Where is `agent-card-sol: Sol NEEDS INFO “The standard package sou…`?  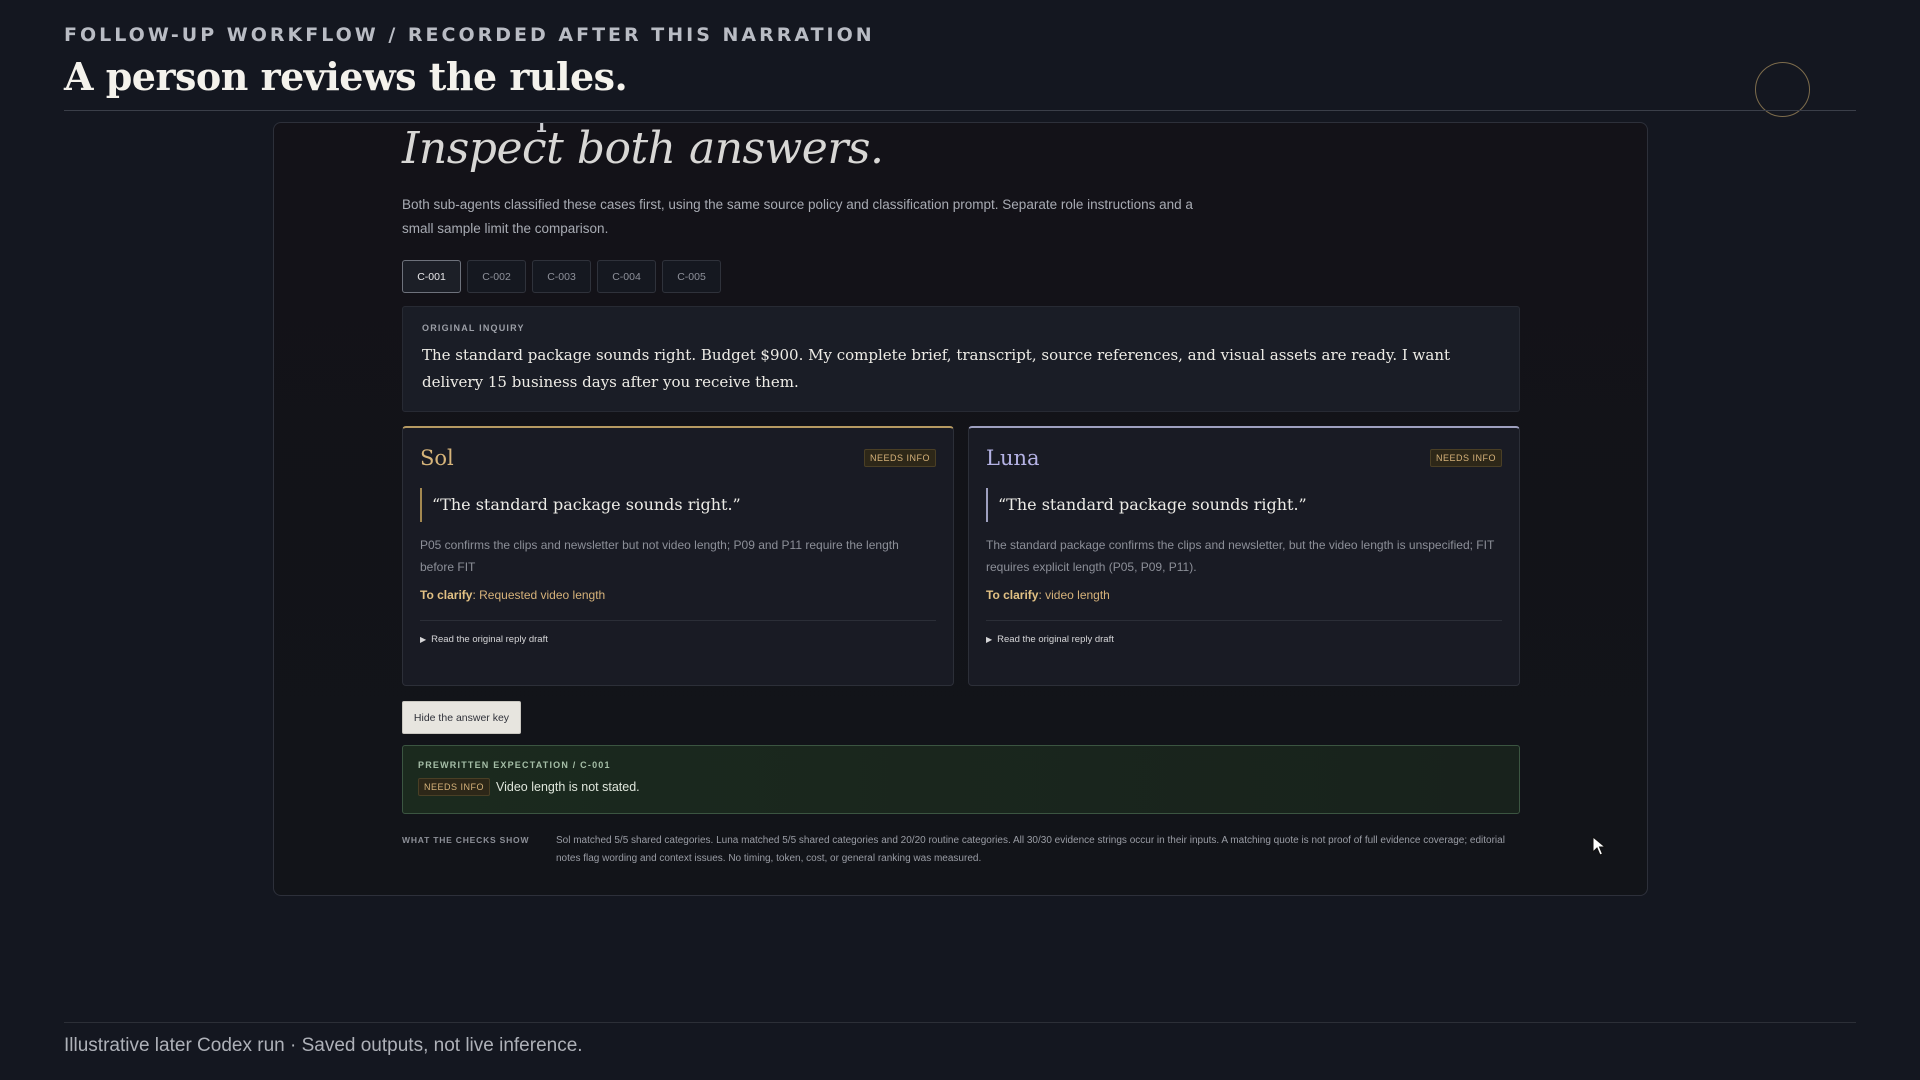
agent-card-sol: Sol NEEDS INFO “The standard package sou… is located at coordinates (678, 556).